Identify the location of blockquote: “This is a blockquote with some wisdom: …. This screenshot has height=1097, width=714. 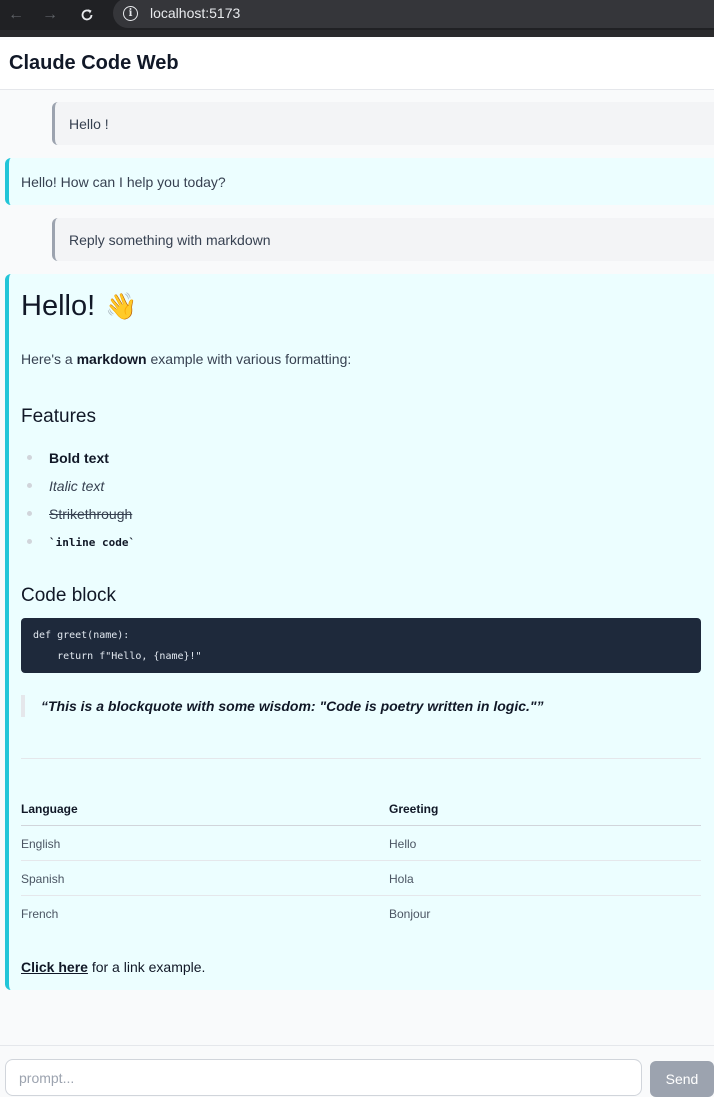
(361, 706).